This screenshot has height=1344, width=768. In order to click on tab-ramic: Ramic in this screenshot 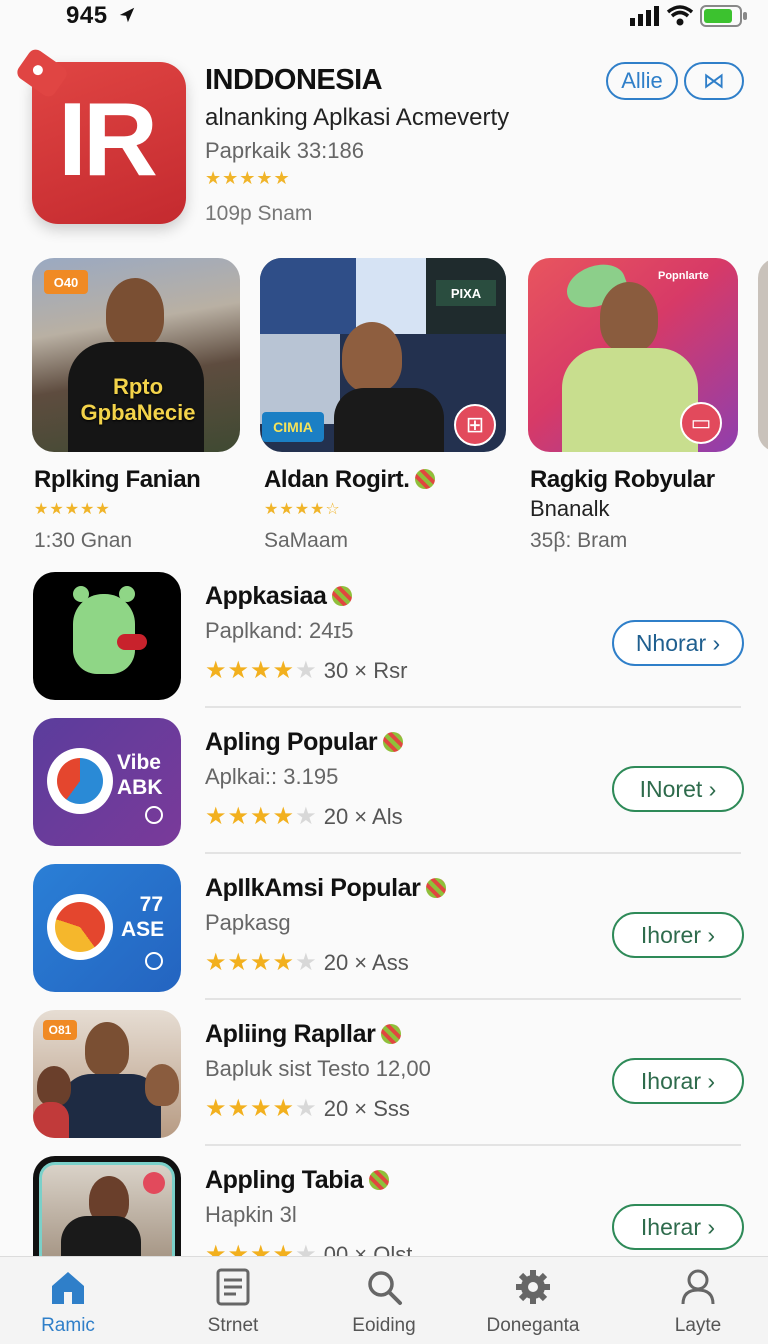, I will do `click(69, 1301)`.